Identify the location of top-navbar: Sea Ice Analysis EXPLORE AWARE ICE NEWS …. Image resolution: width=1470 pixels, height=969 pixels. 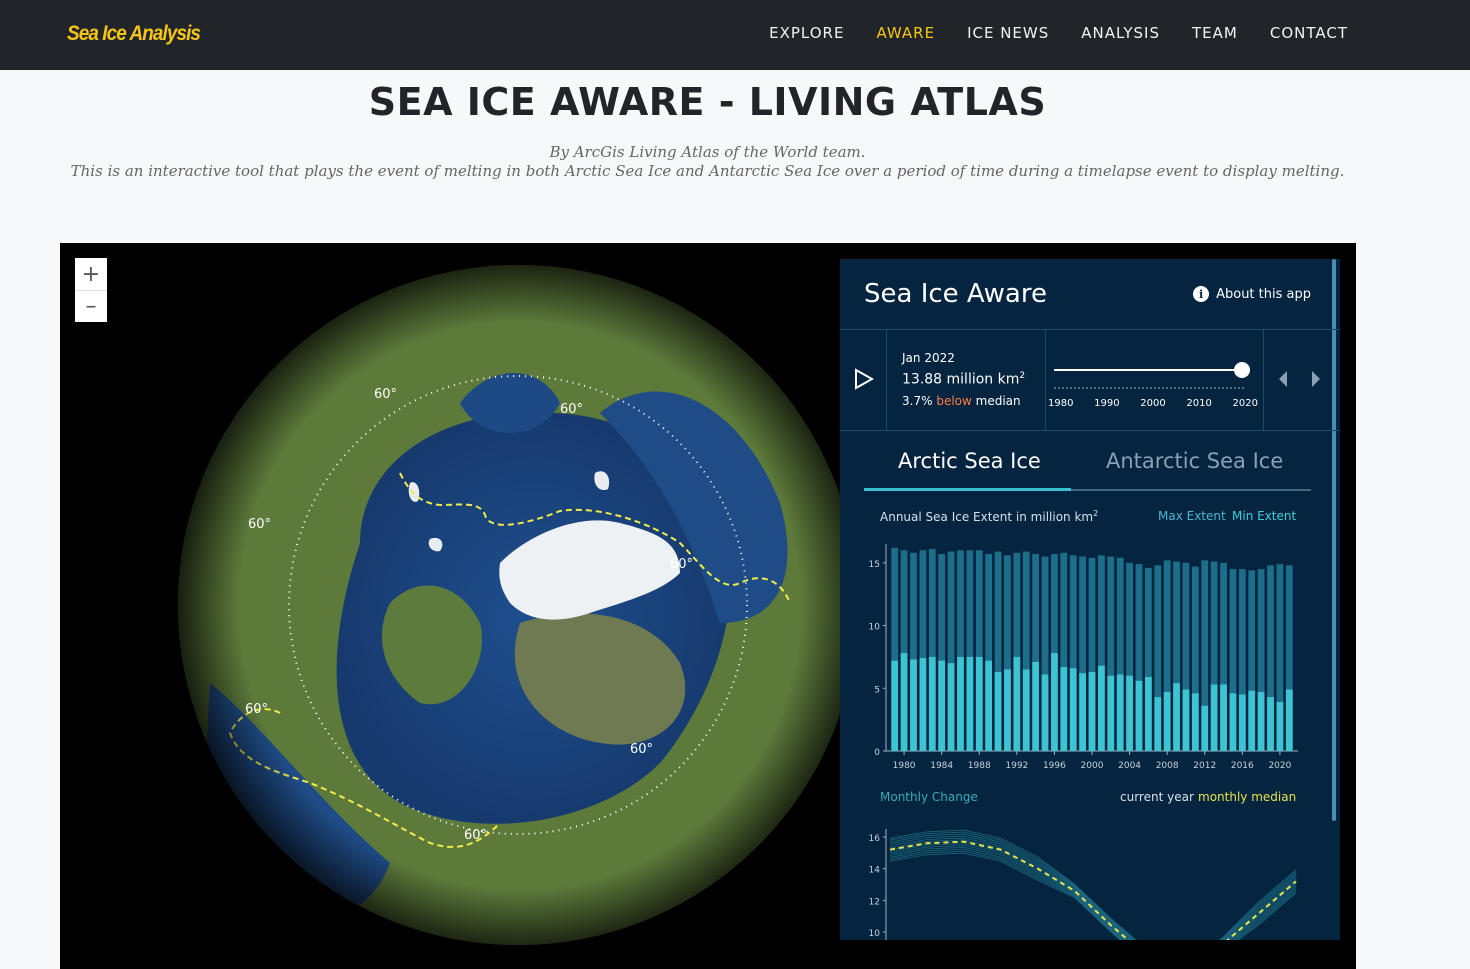
(735, 35).